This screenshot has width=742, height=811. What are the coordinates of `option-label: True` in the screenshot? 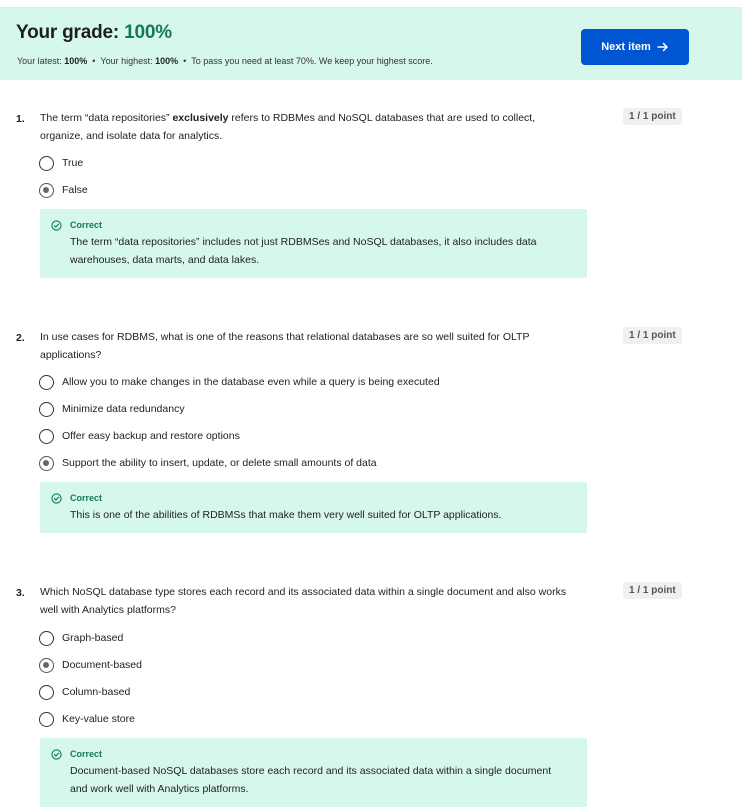 It's located at (73, 163).